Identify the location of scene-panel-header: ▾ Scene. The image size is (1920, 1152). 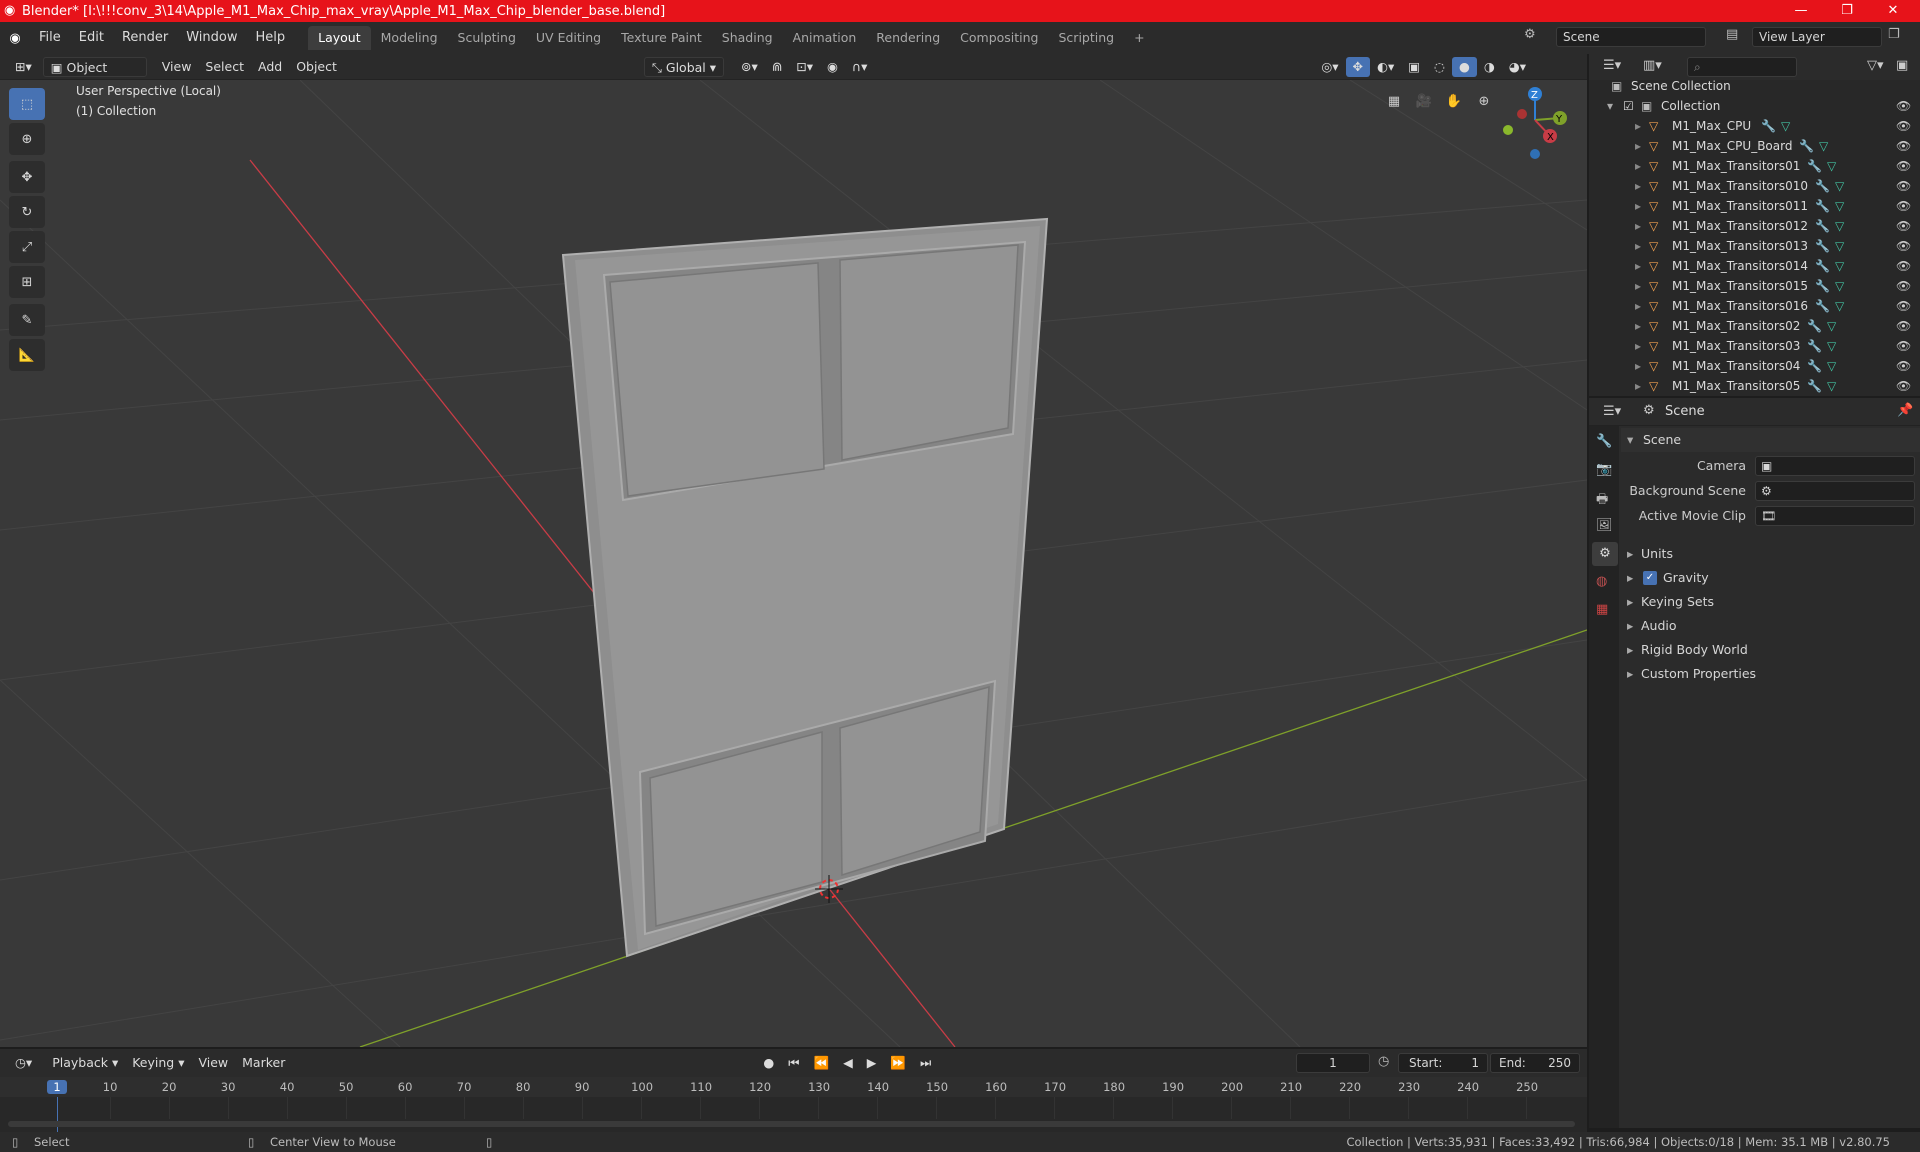
(1770, 440).